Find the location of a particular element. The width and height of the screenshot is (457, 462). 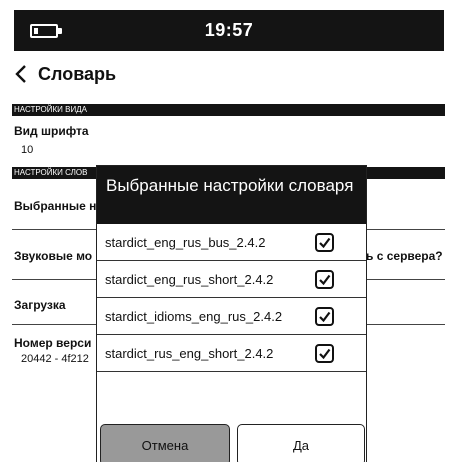

dictionary-name: stardict_idioms_eng_rus_2.4.2 is located at coordinates (194, 316).